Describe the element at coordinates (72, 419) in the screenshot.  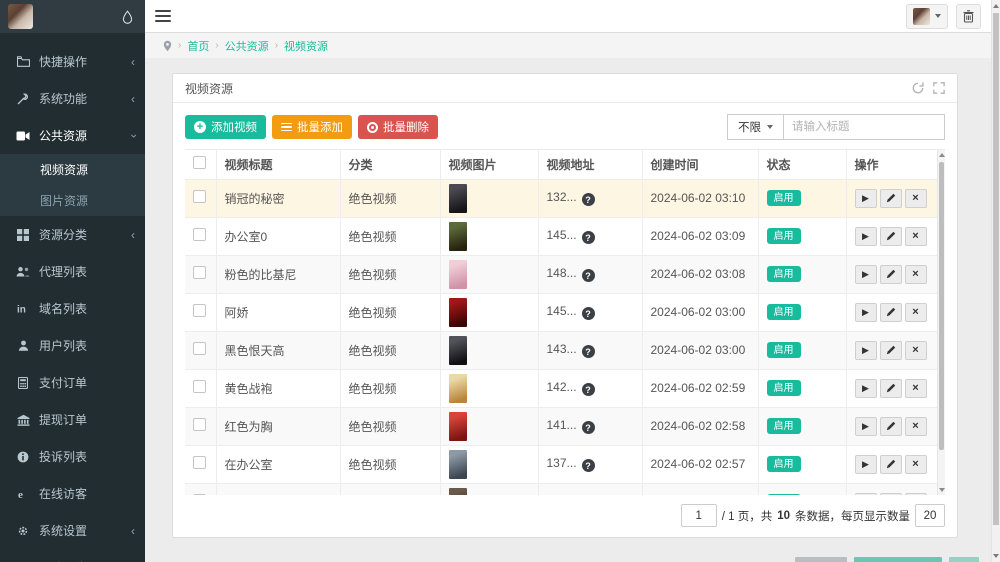
I see `sidebar-item-withdraw-orders: 提现订单` at that location.